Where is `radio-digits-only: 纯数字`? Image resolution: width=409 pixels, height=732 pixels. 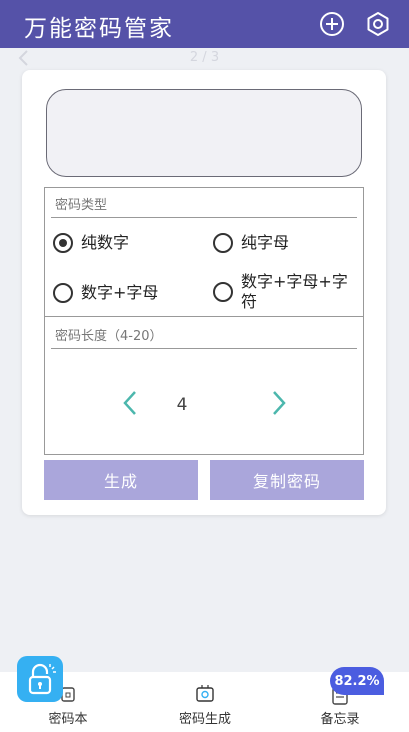
radio-digits-only: 纯数字 is located at coordinates (91, 243).